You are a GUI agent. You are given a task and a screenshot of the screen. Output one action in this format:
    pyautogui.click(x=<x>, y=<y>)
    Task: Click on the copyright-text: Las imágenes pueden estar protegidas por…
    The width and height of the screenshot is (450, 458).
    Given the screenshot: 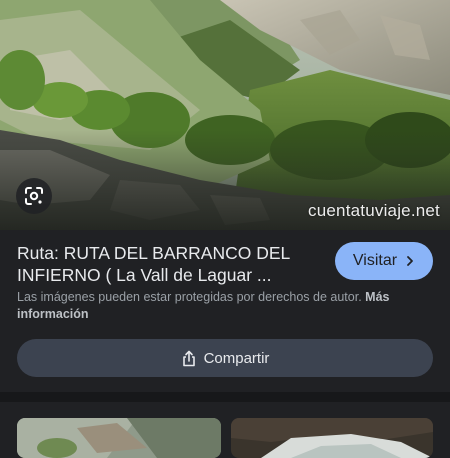 What is the action you would take?
    pyautogui.click(x=189, y=297)
    